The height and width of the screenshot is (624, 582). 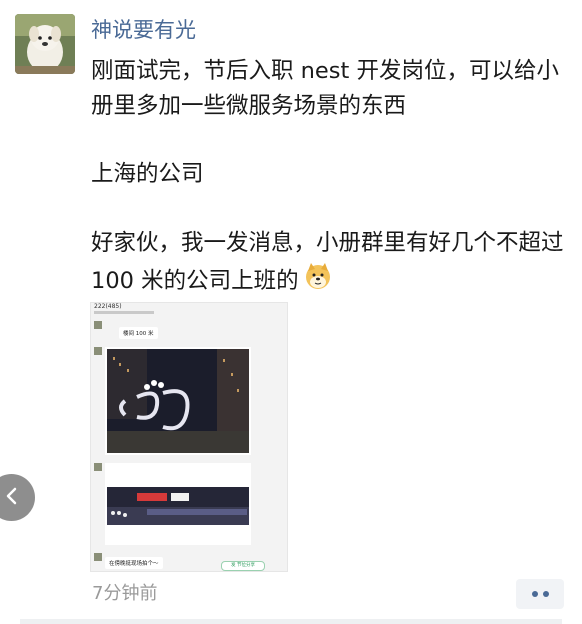 What do you see at coordinates (318, 281) in the screenshot?
I see `doge-emoji-icon` at bounding box center [318, 281].